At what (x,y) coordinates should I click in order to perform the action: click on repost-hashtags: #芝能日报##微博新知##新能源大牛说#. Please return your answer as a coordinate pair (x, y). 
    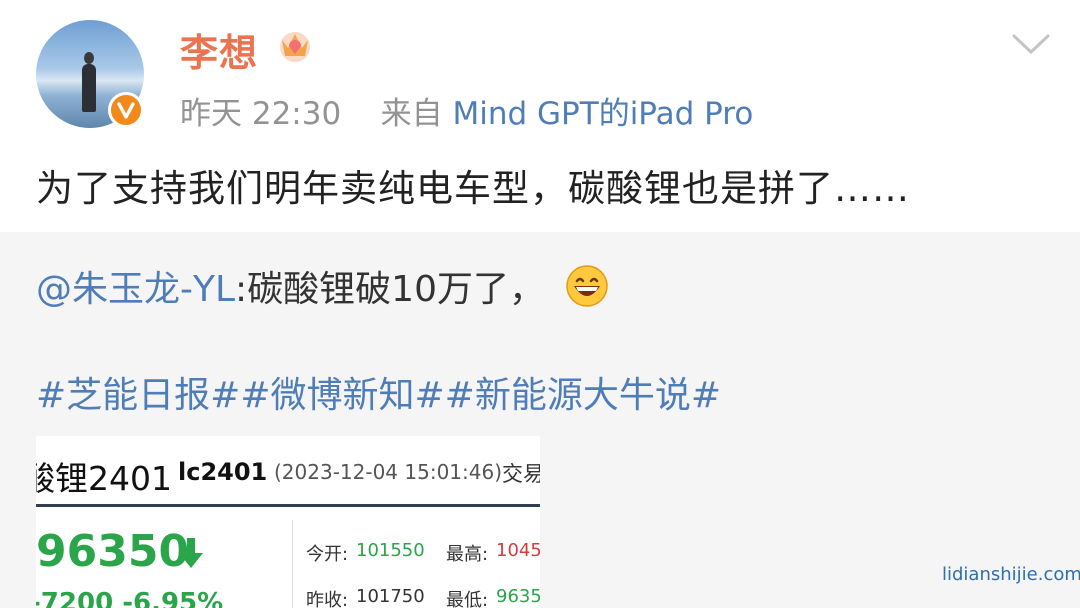
    Looking at the image, I should click on (378, 392).